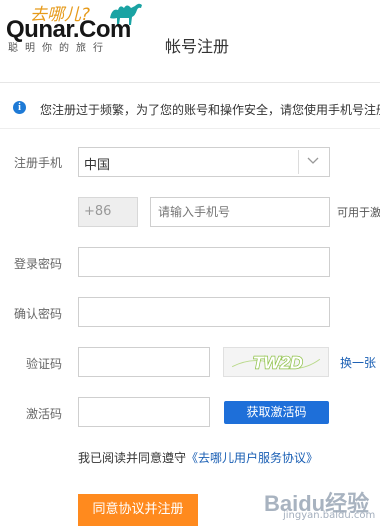 This screenshot has height=526, width=380. I want to click on captcha-image: TW2D, so click(276, 362).